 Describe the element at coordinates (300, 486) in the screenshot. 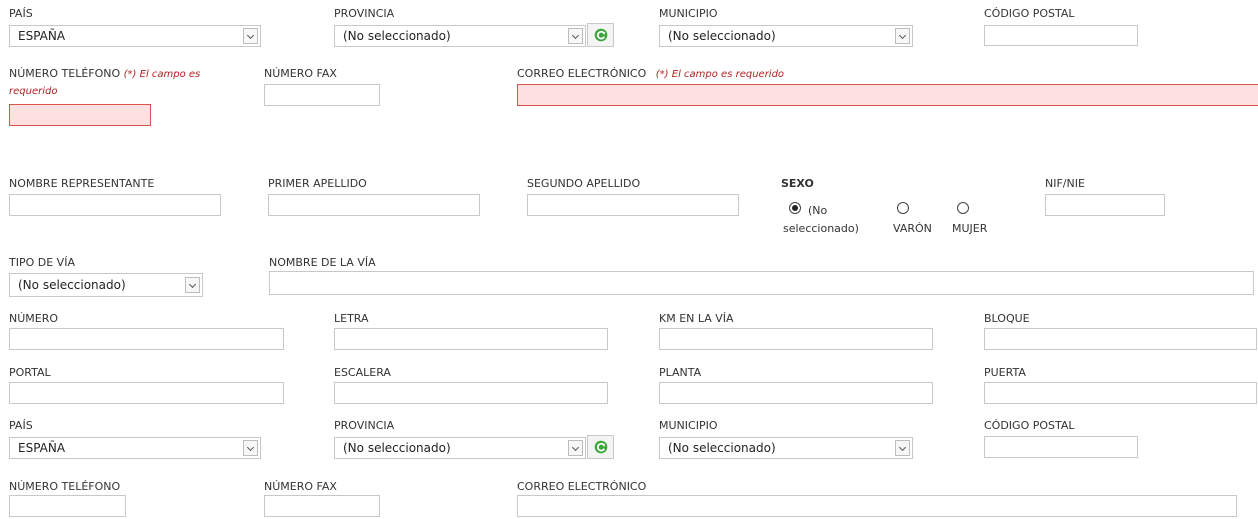

I see `fax-2-label: NÚMERO FAX` at that location.